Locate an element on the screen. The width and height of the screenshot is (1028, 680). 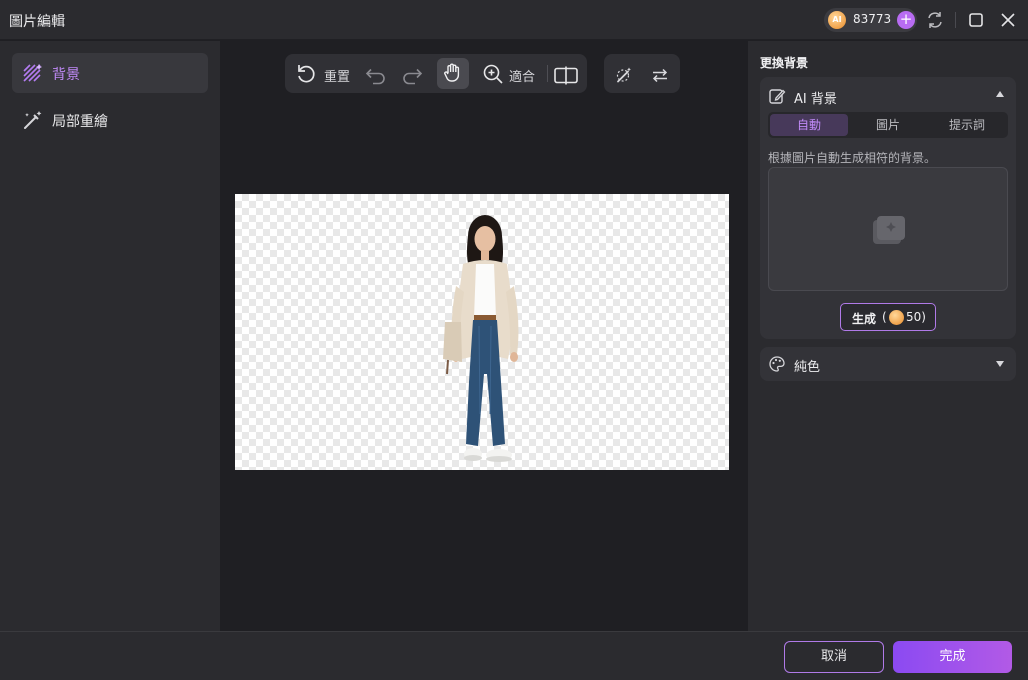
tab-auto: 自動 is located at coordinates (809, 125).